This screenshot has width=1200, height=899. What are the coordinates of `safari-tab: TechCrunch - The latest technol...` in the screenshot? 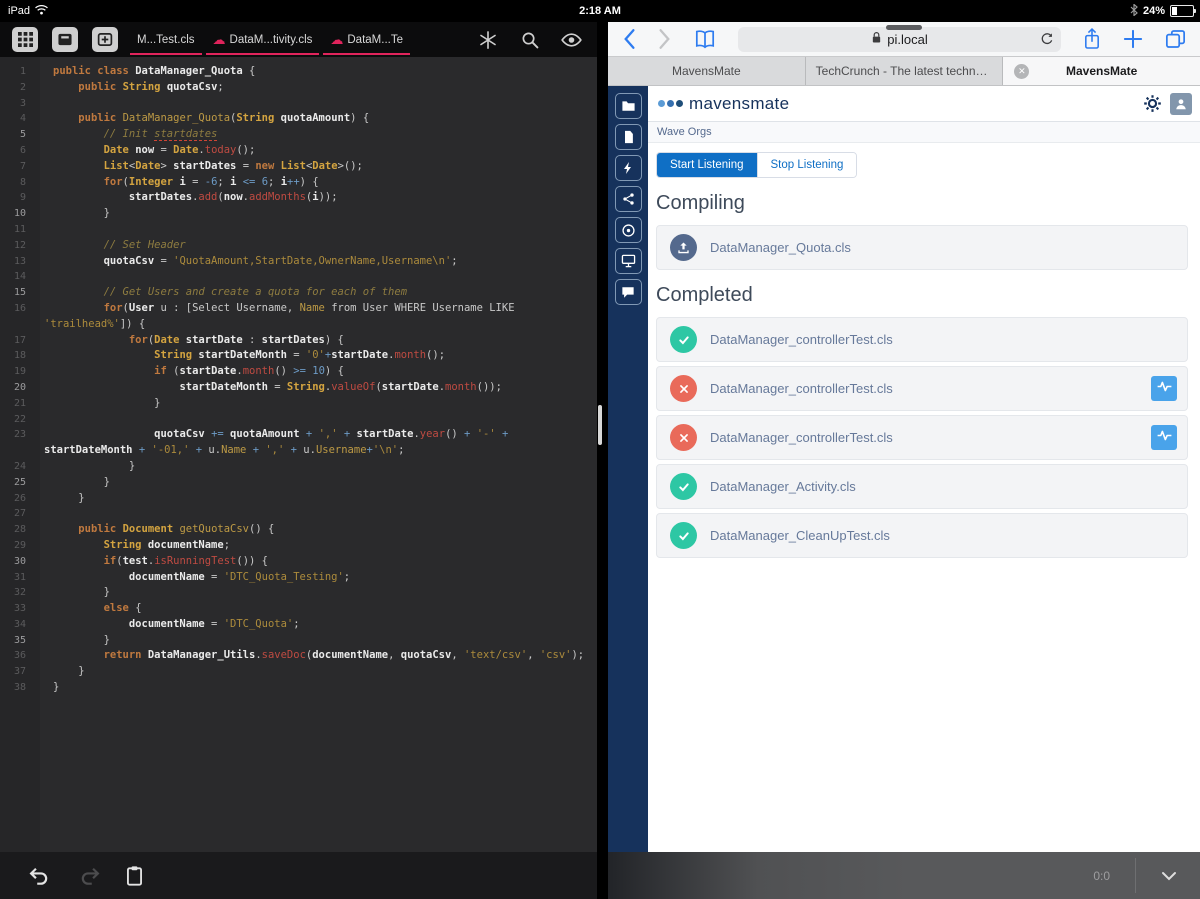 It's located at (905, 71).